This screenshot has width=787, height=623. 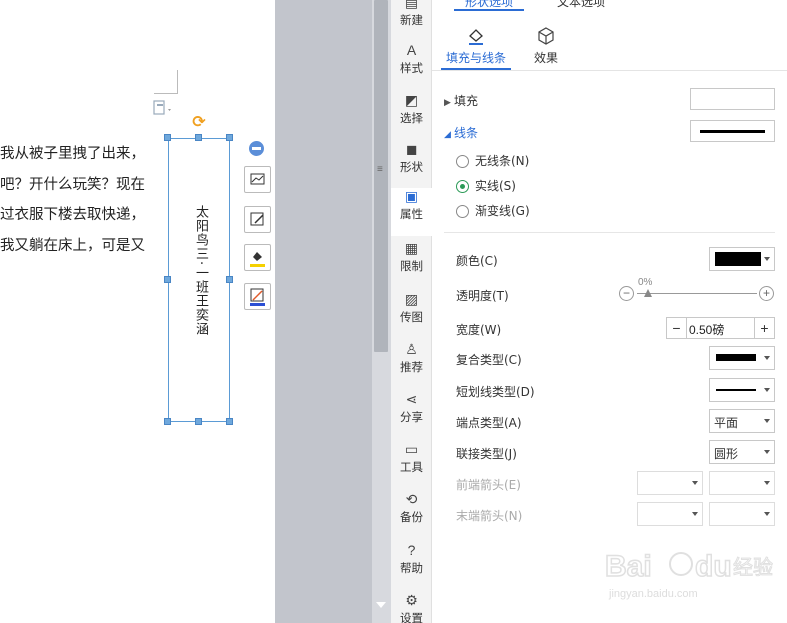 What do you see at coordinates (732, 99) in the screenshot?
I see `fill-preview` at bounding box center [732, 99].